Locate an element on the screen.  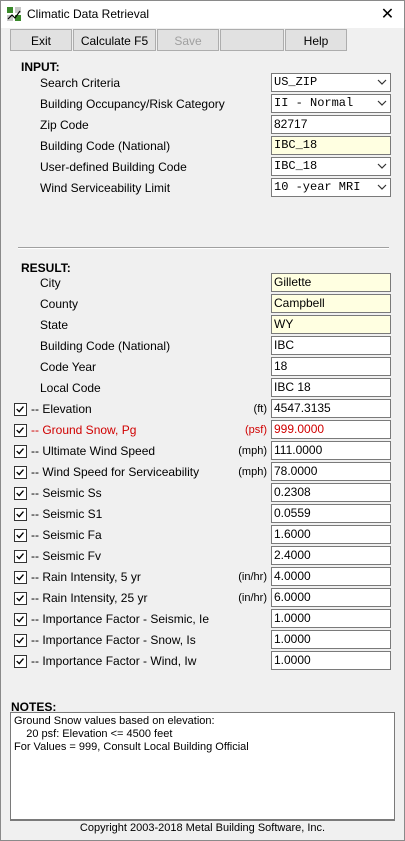
result-building-code-field: IBC is located at coordinates (331, 345).